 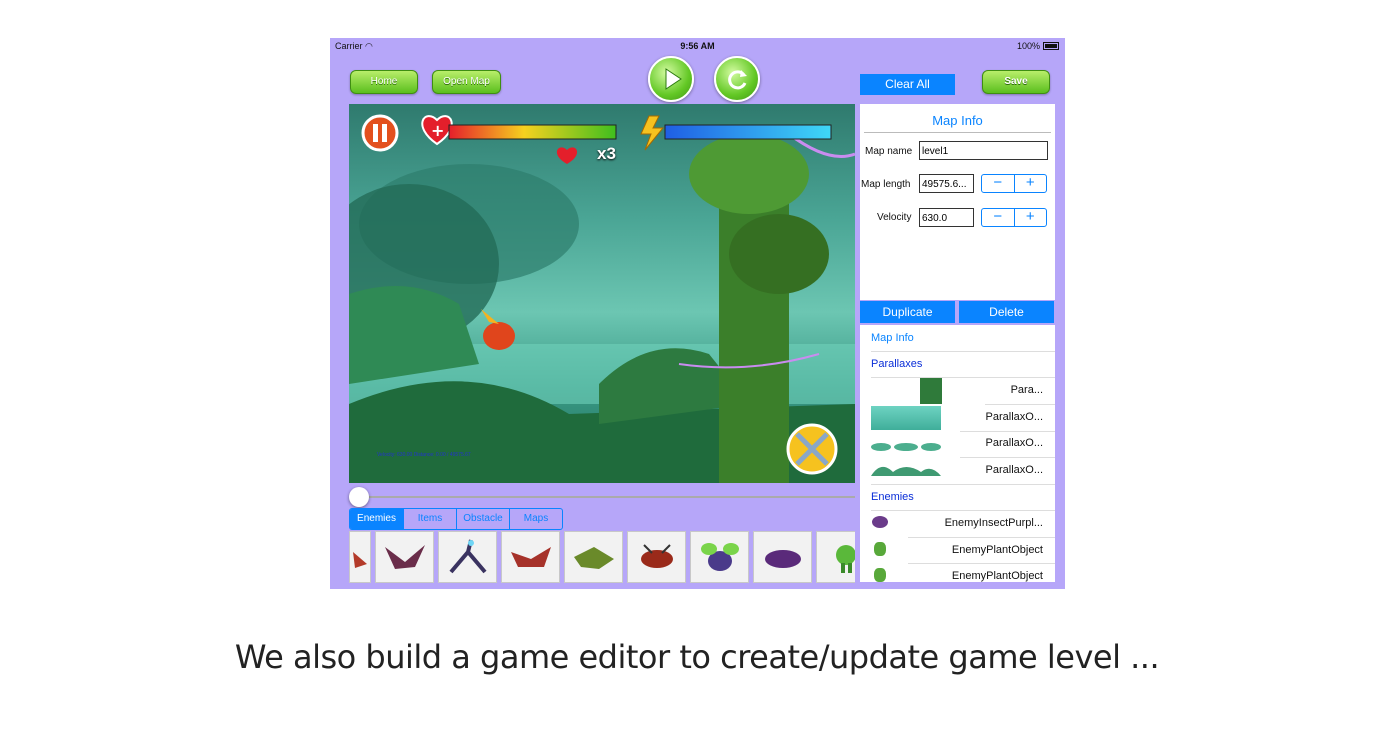 I want to click on play-icon, so click(x=673, y=79).